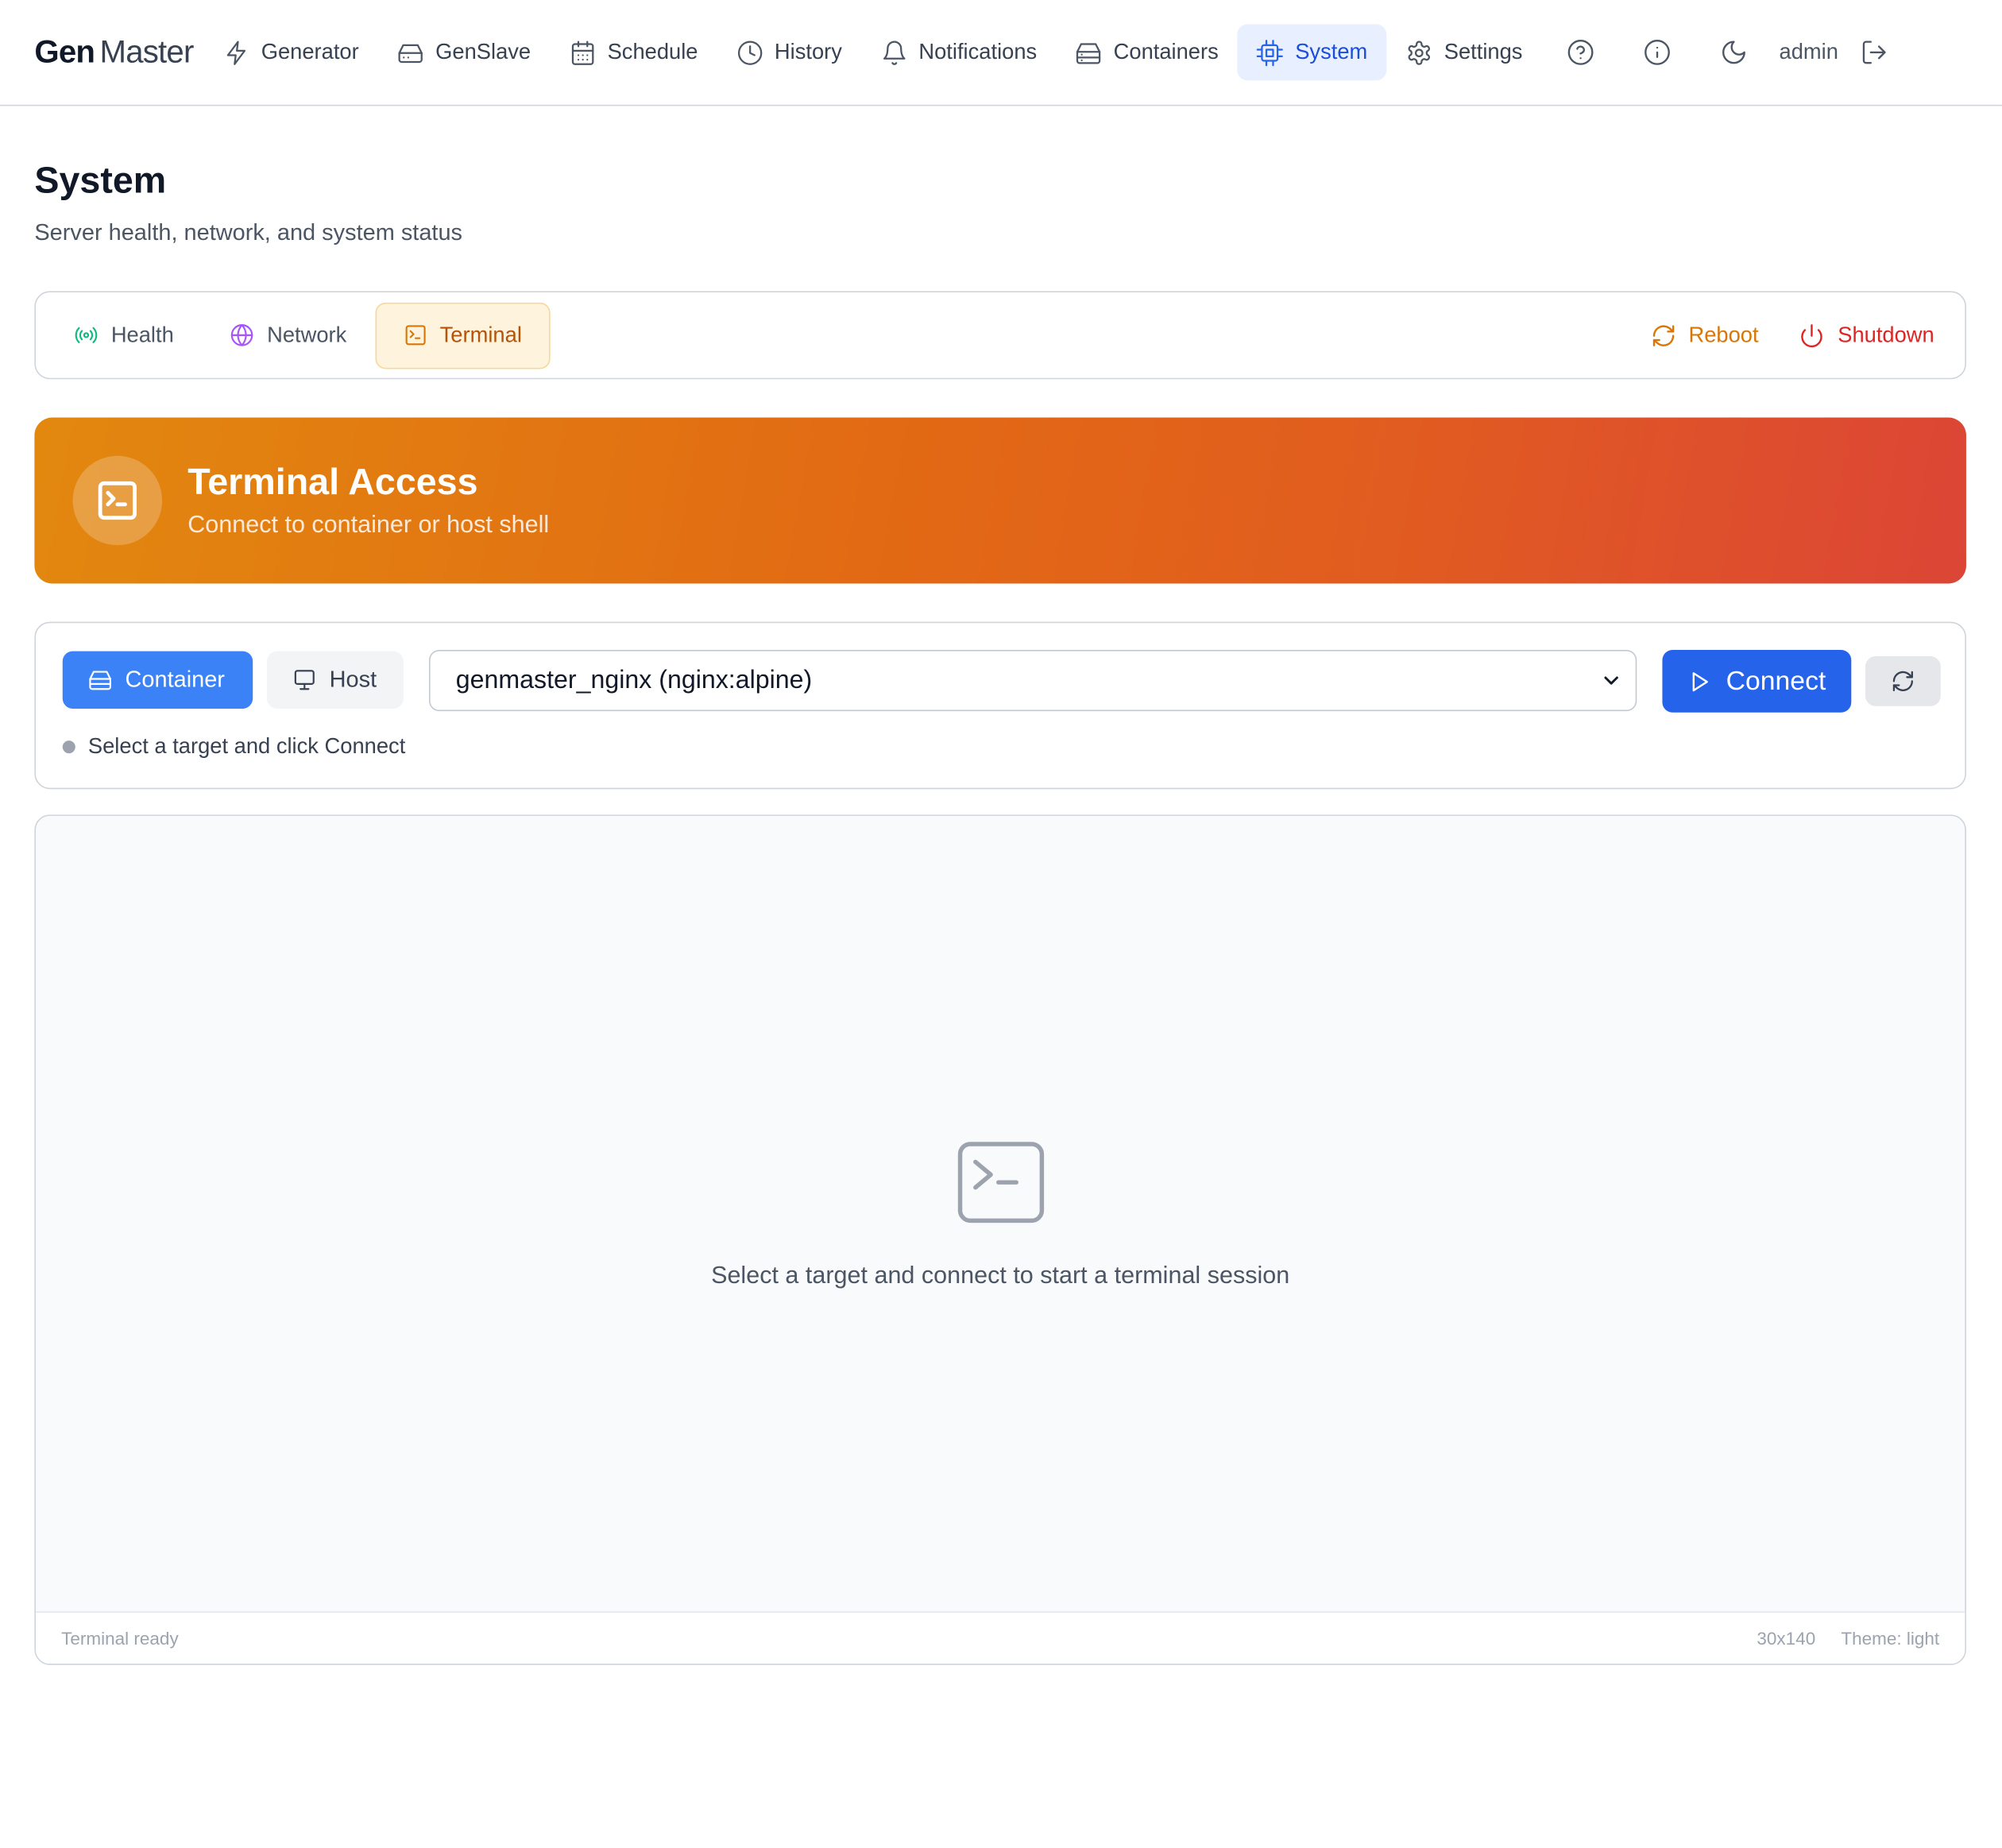 The image size is (2002, 1848). Describe the element at coordinates (1419, 52) in the screenshot. I see `gear-icon` at that location.